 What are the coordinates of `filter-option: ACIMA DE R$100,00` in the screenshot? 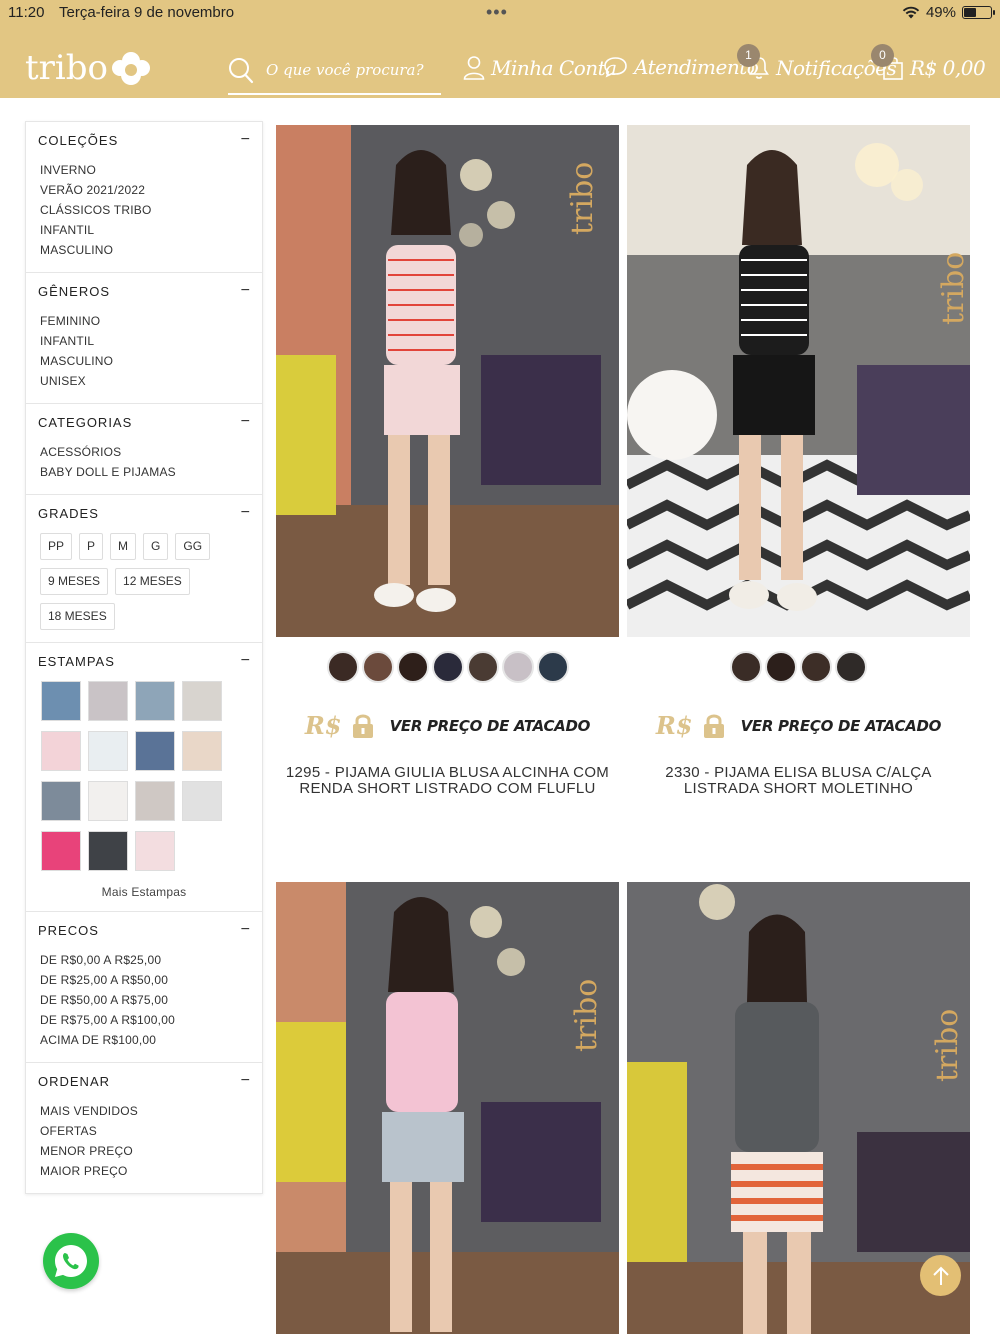 It's located at (145, 1040).